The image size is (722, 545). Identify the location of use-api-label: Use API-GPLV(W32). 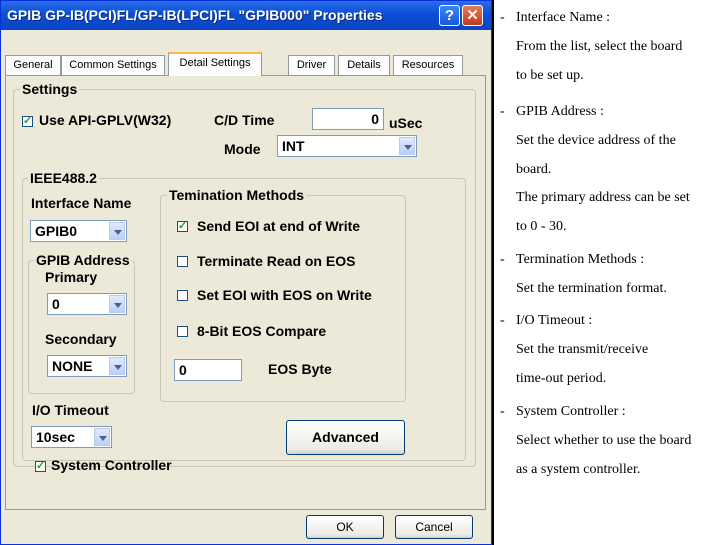
(105, 120).